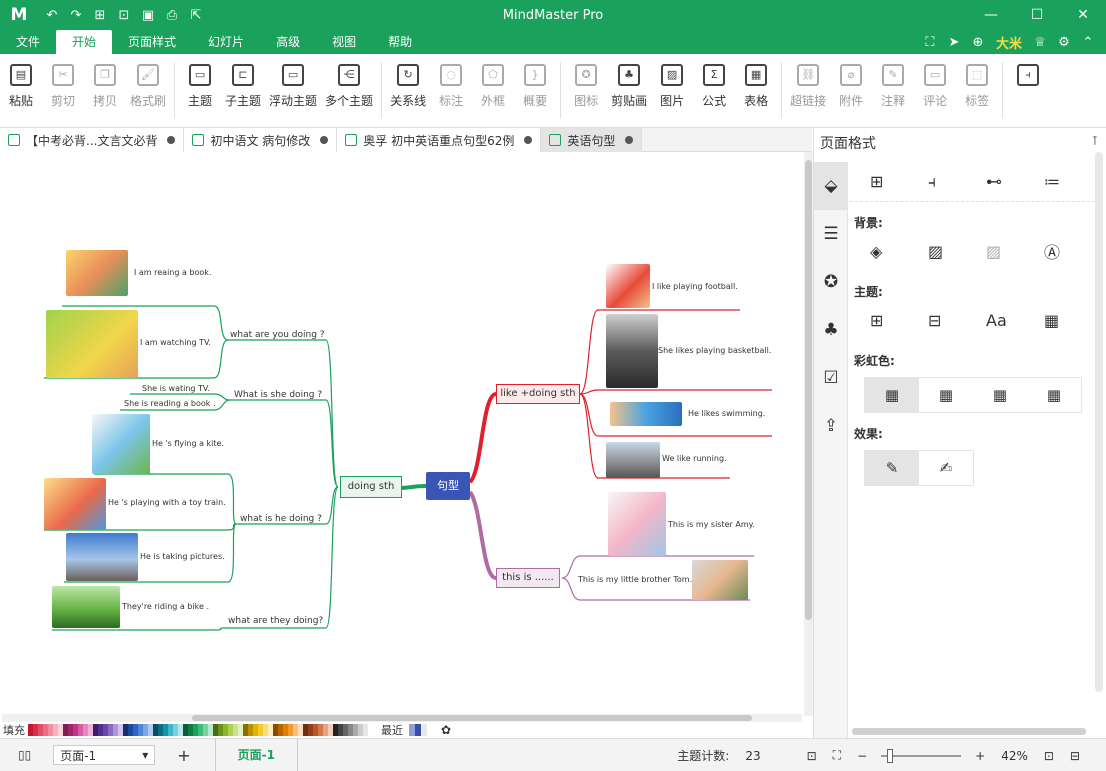 The height and width of the screenshot is (771, 1106). I want to click on ribbon-button-formula: Σ 公式, so click(714, 91).